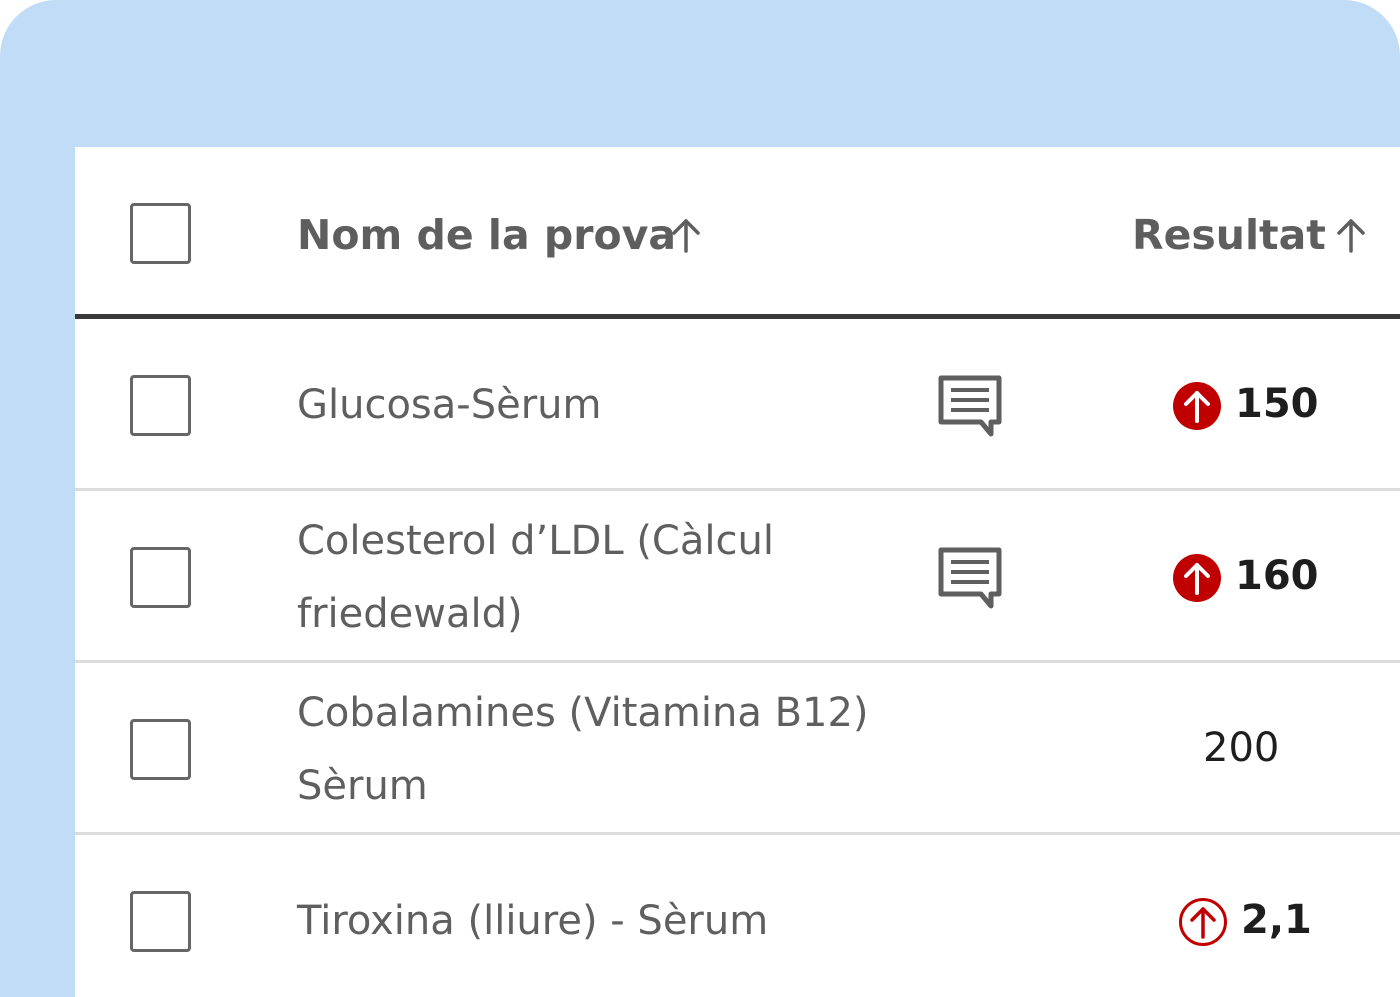 Image resolution: width=1400 pixels, height=997 pixels. I want to click on test-name: Cobalamines (Vitamina B12) Sèrum, so click(583, 749).